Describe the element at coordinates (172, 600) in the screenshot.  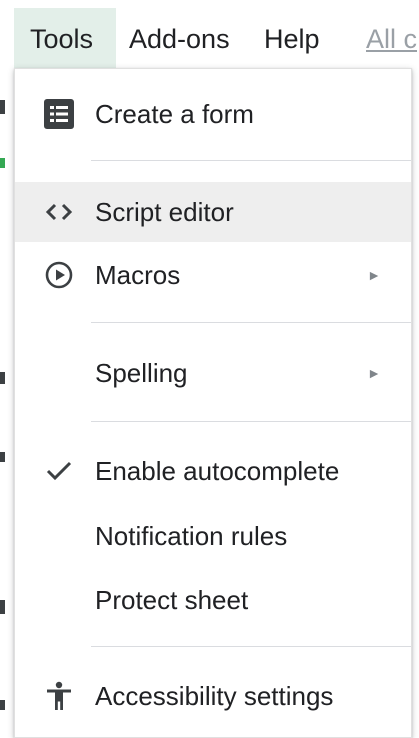
I see `menu-item-label: Protect sheet` at that location.